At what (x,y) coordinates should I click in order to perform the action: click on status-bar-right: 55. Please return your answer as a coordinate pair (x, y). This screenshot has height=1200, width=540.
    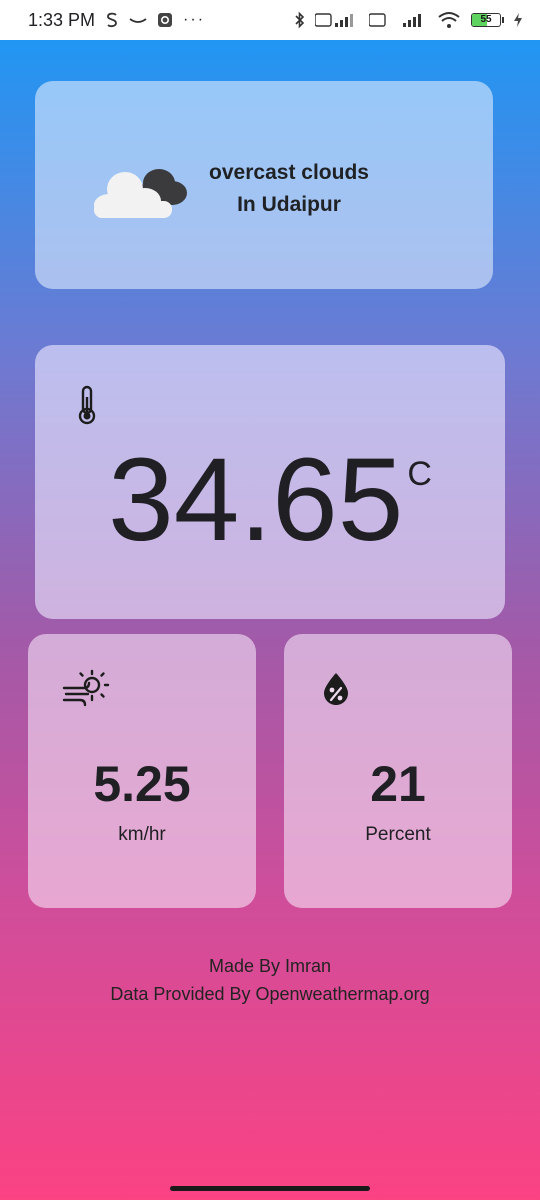
    Looking at the image, I should click on (408, 20).